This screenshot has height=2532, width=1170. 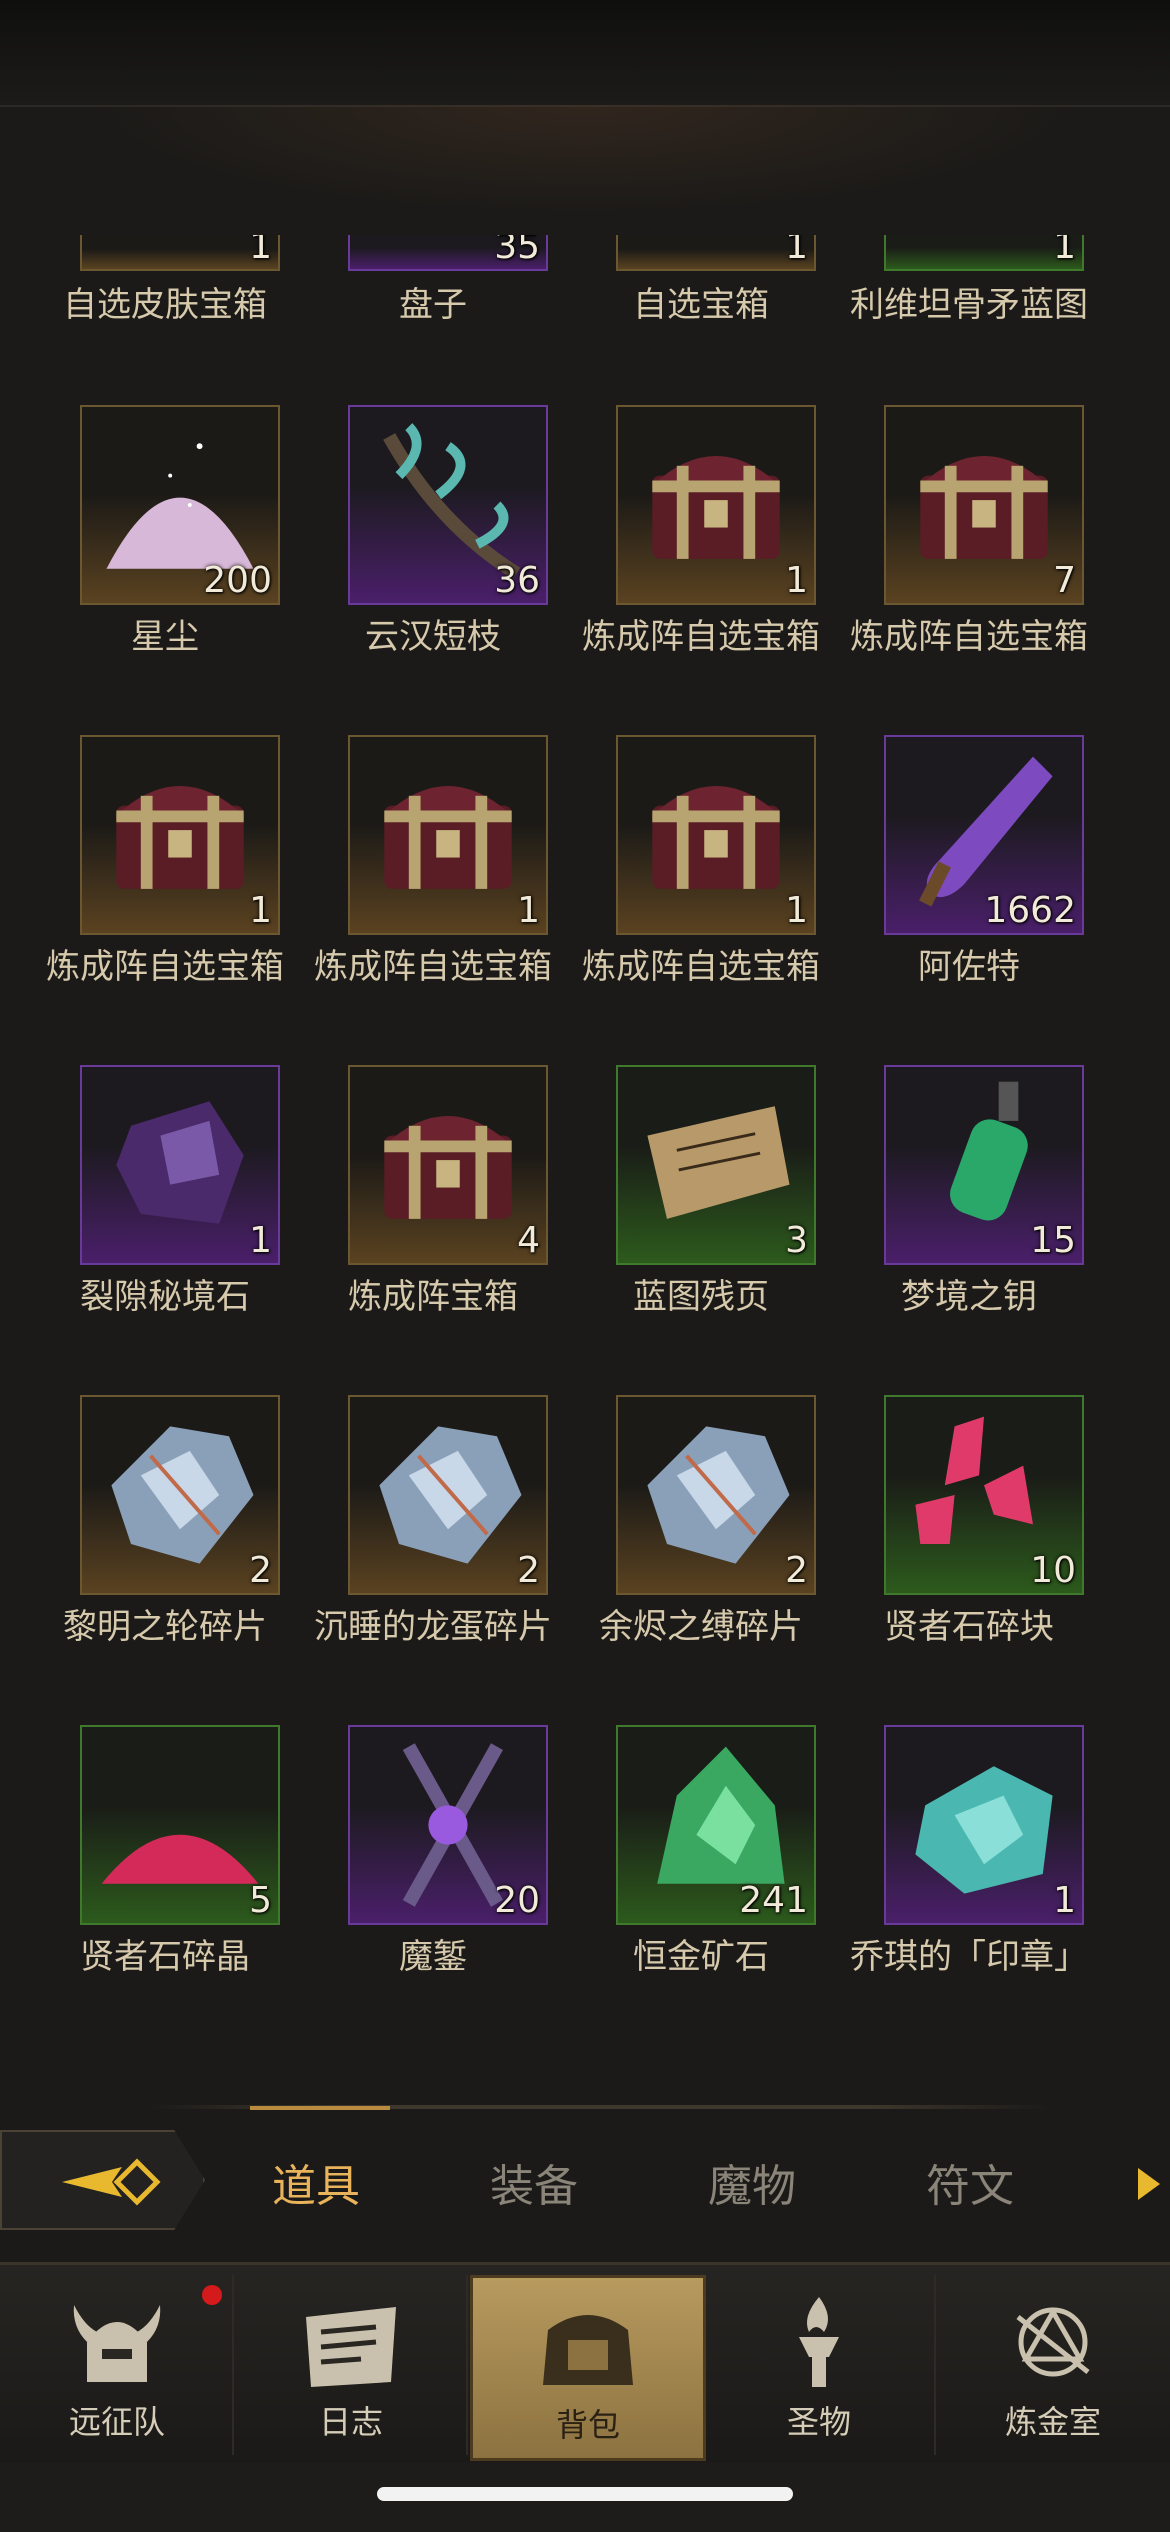 What do you see at coordinates (984, 1165) in the screenshot?
I see `item-tile: 15` at bounding box center [984, 1165].